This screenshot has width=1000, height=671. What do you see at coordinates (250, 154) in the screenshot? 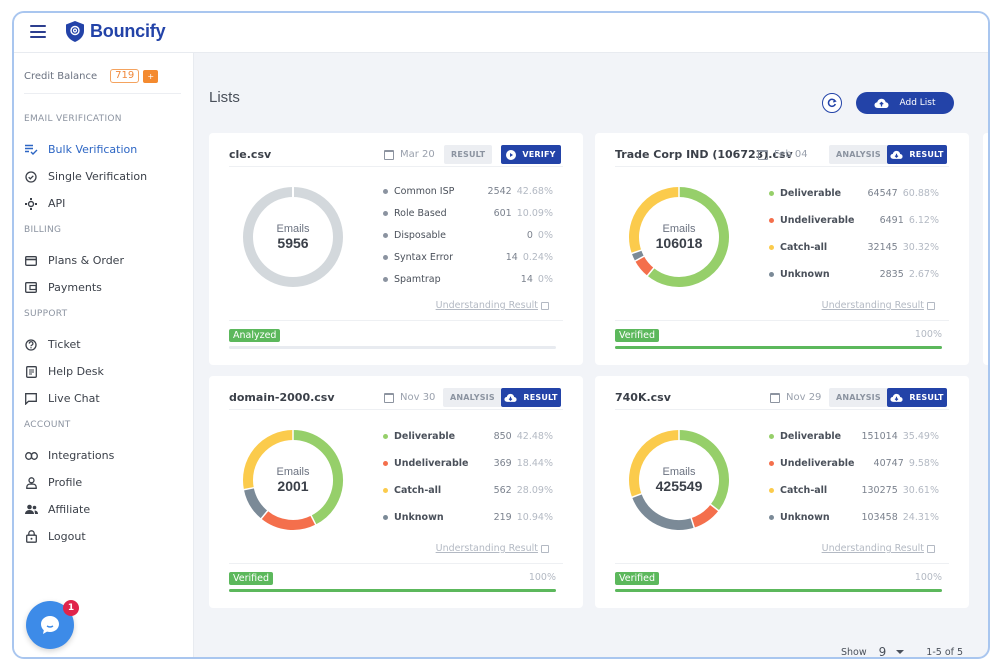
I see `list-name: cle.csv` at bounding box center [250, 154].